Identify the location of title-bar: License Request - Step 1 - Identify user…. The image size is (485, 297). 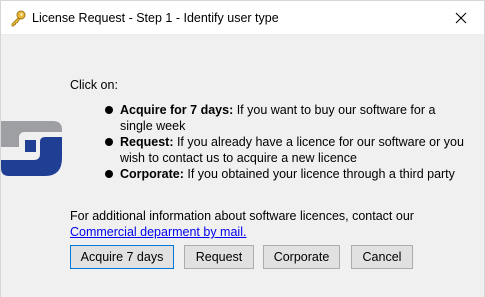
(242, 18).